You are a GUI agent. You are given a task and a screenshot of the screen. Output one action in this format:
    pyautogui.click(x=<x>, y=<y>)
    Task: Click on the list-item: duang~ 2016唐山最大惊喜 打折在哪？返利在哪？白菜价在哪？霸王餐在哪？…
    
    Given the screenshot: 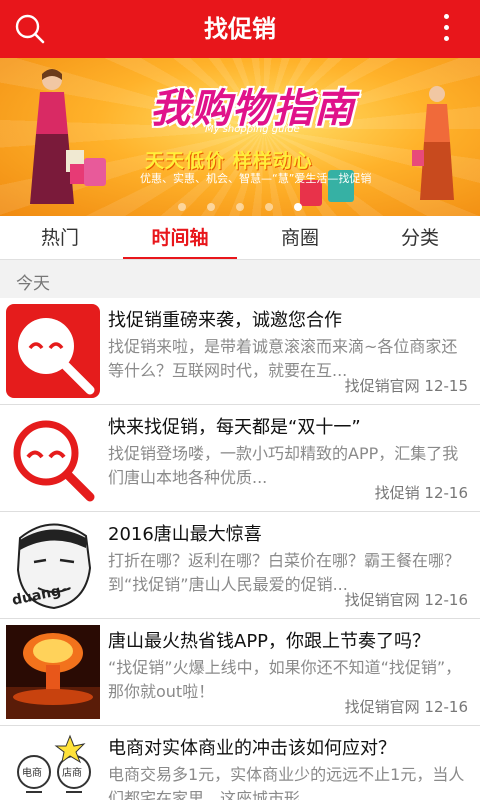 What is the action you would take?
    pyautogui.click(x=240, y=565)
    